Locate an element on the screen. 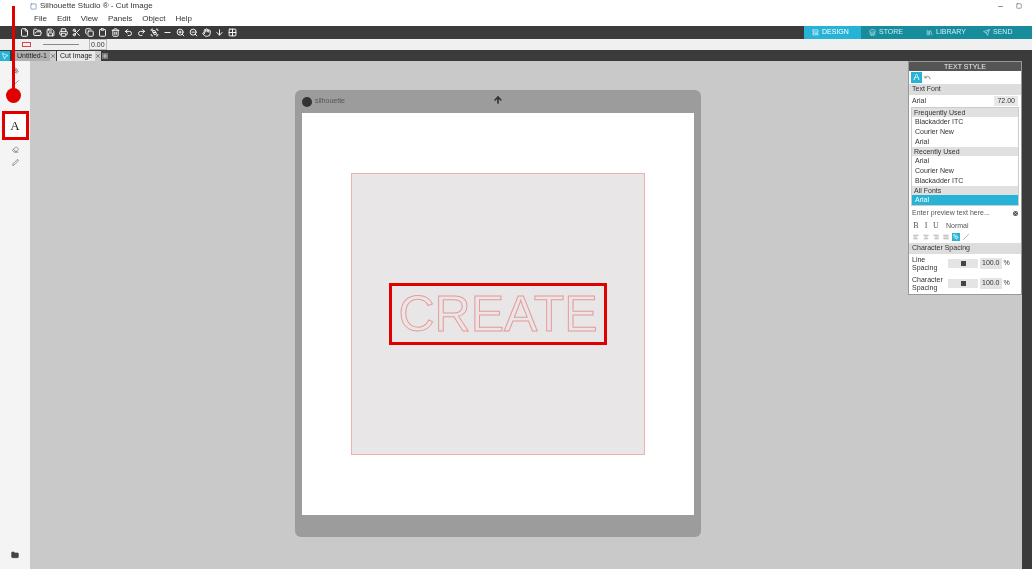  save-icon is located at coordinates (50, 32).